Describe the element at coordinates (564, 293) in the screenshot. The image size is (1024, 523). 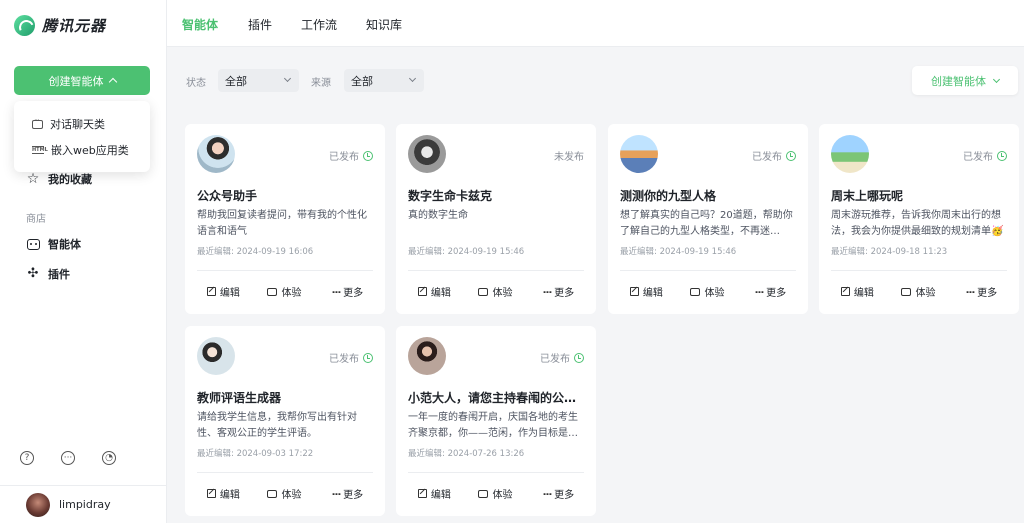
I see `more-label: 更多` at that location.